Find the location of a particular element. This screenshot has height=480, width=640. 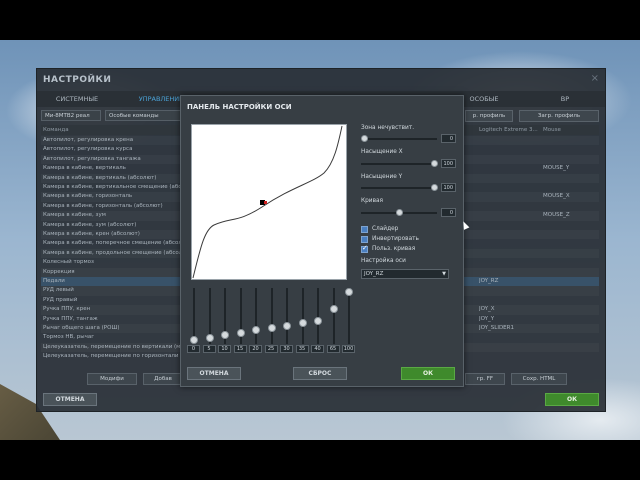

row-device-binding: JOY_SLIDER1 is located at coordinates (509, 328).